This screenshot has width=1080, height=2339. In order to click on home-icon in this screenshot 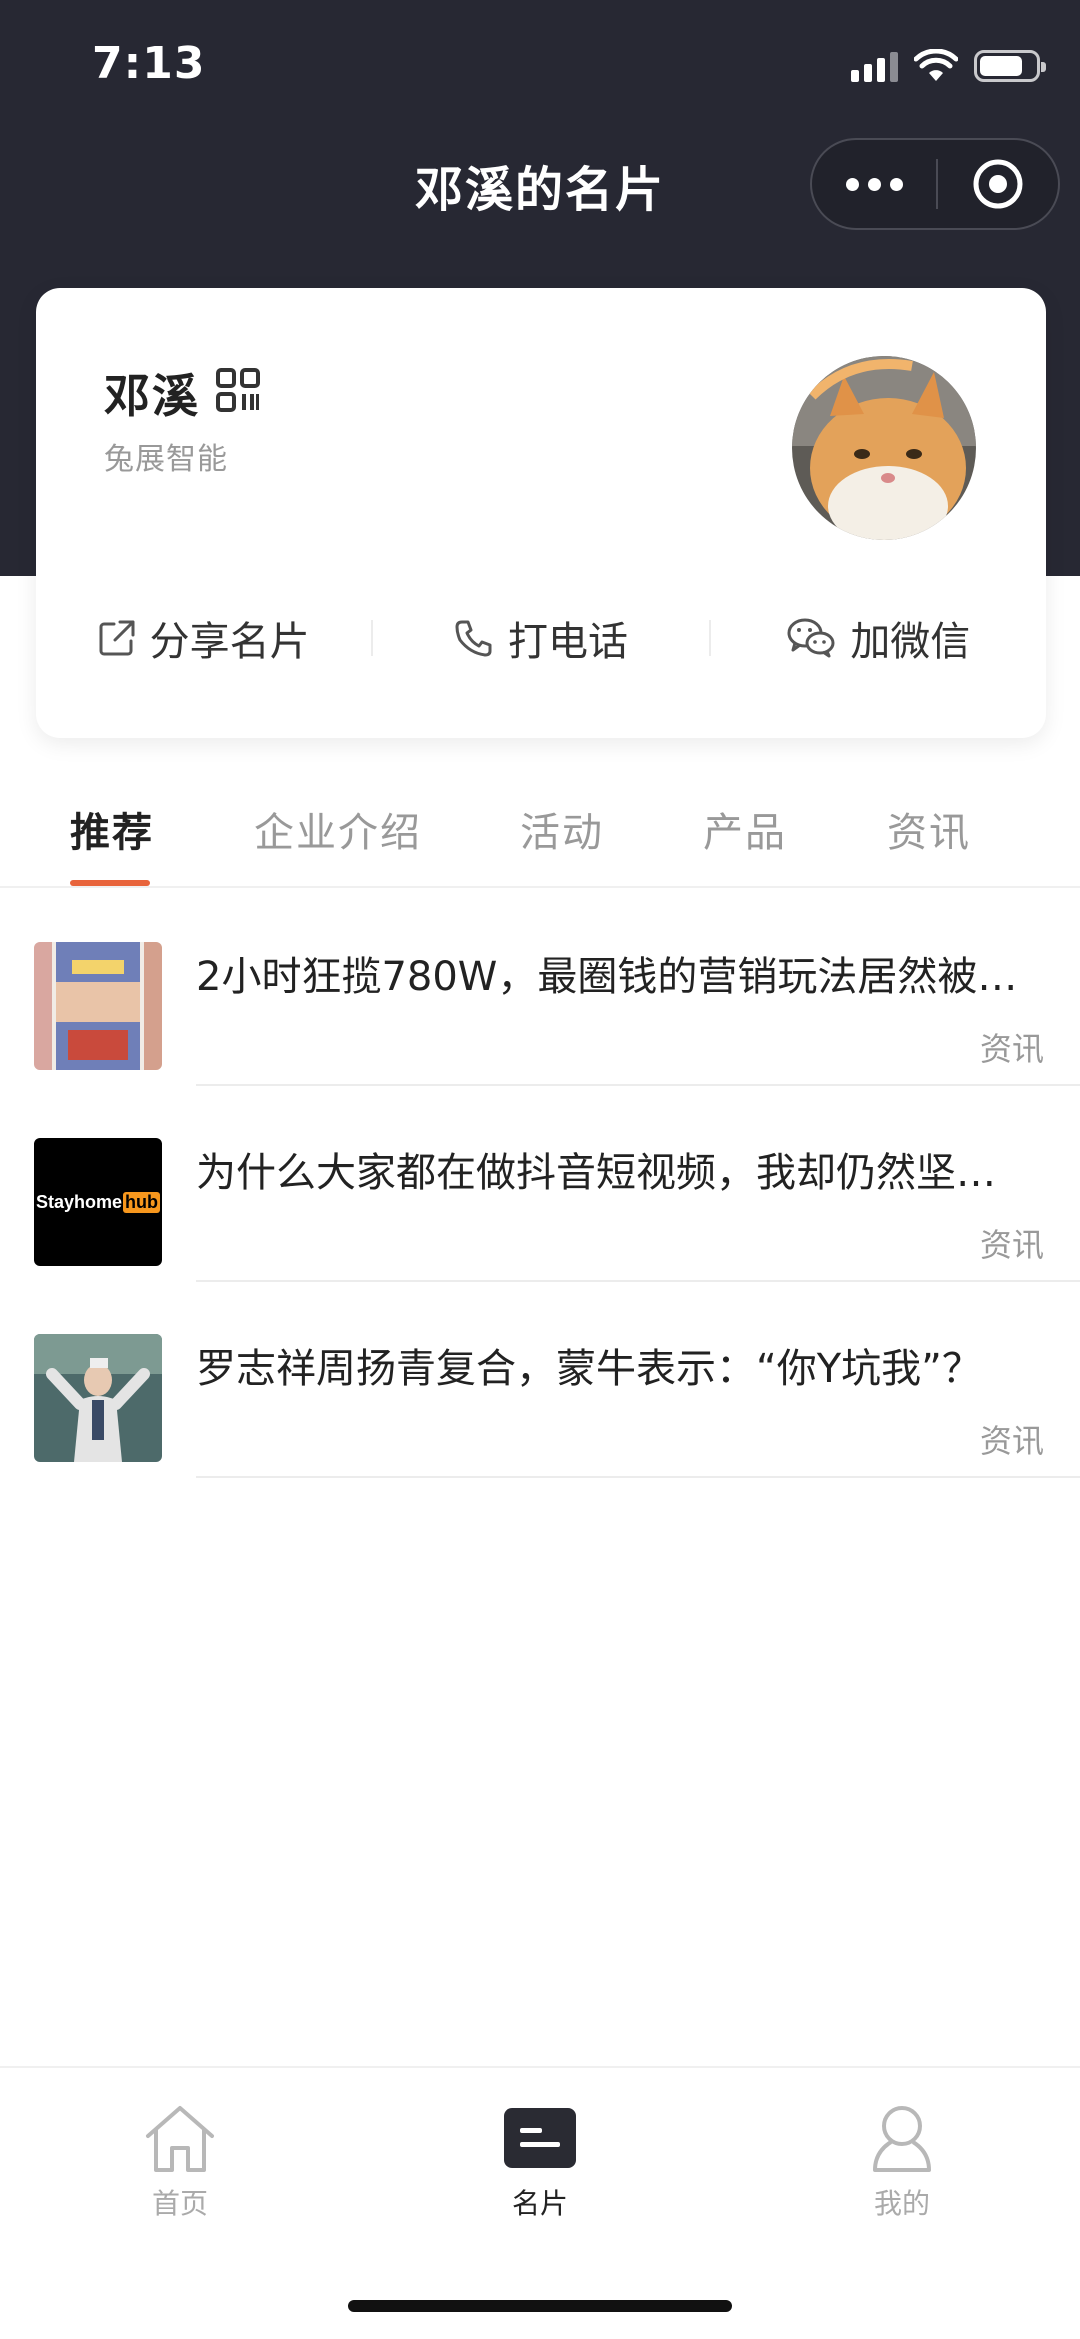, I will do `click(180, 2139)`.